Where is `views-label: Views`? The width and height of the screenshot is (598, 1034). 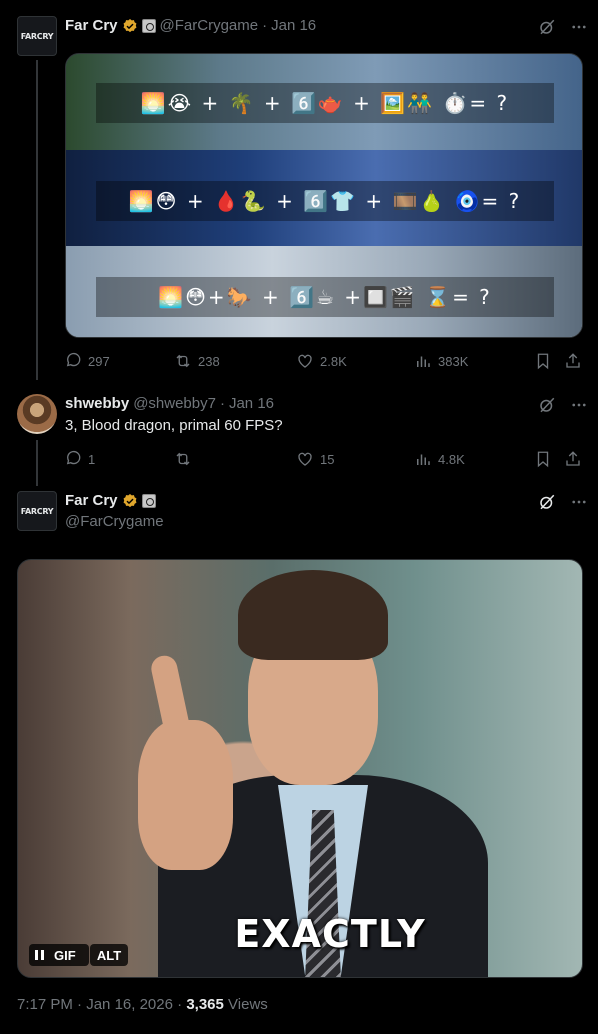
views-label: Views is located at coordinates (248, 1004).